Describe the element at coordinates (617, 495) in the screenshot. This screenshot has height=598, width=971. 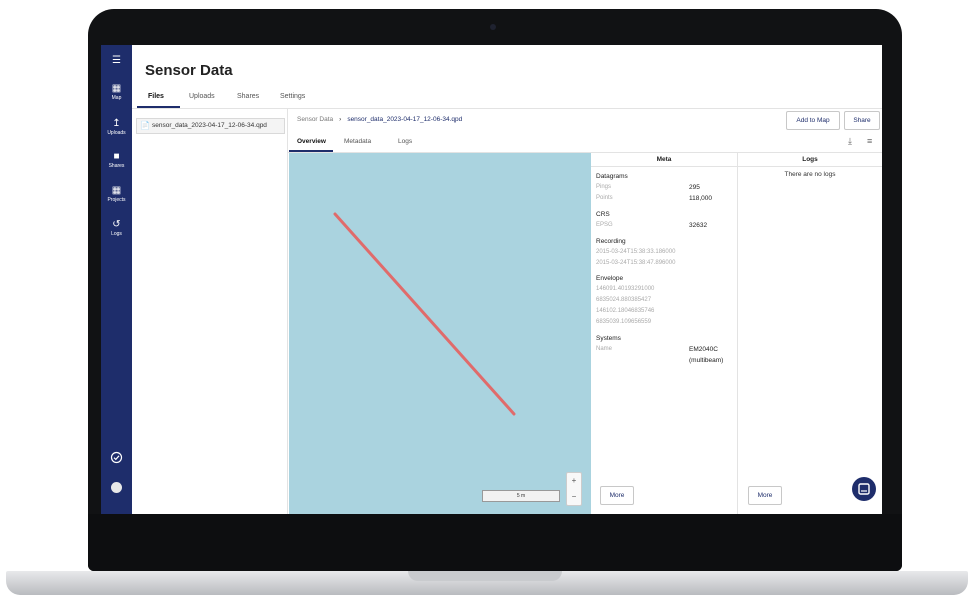
I see `meta-more-button: More` at that location.